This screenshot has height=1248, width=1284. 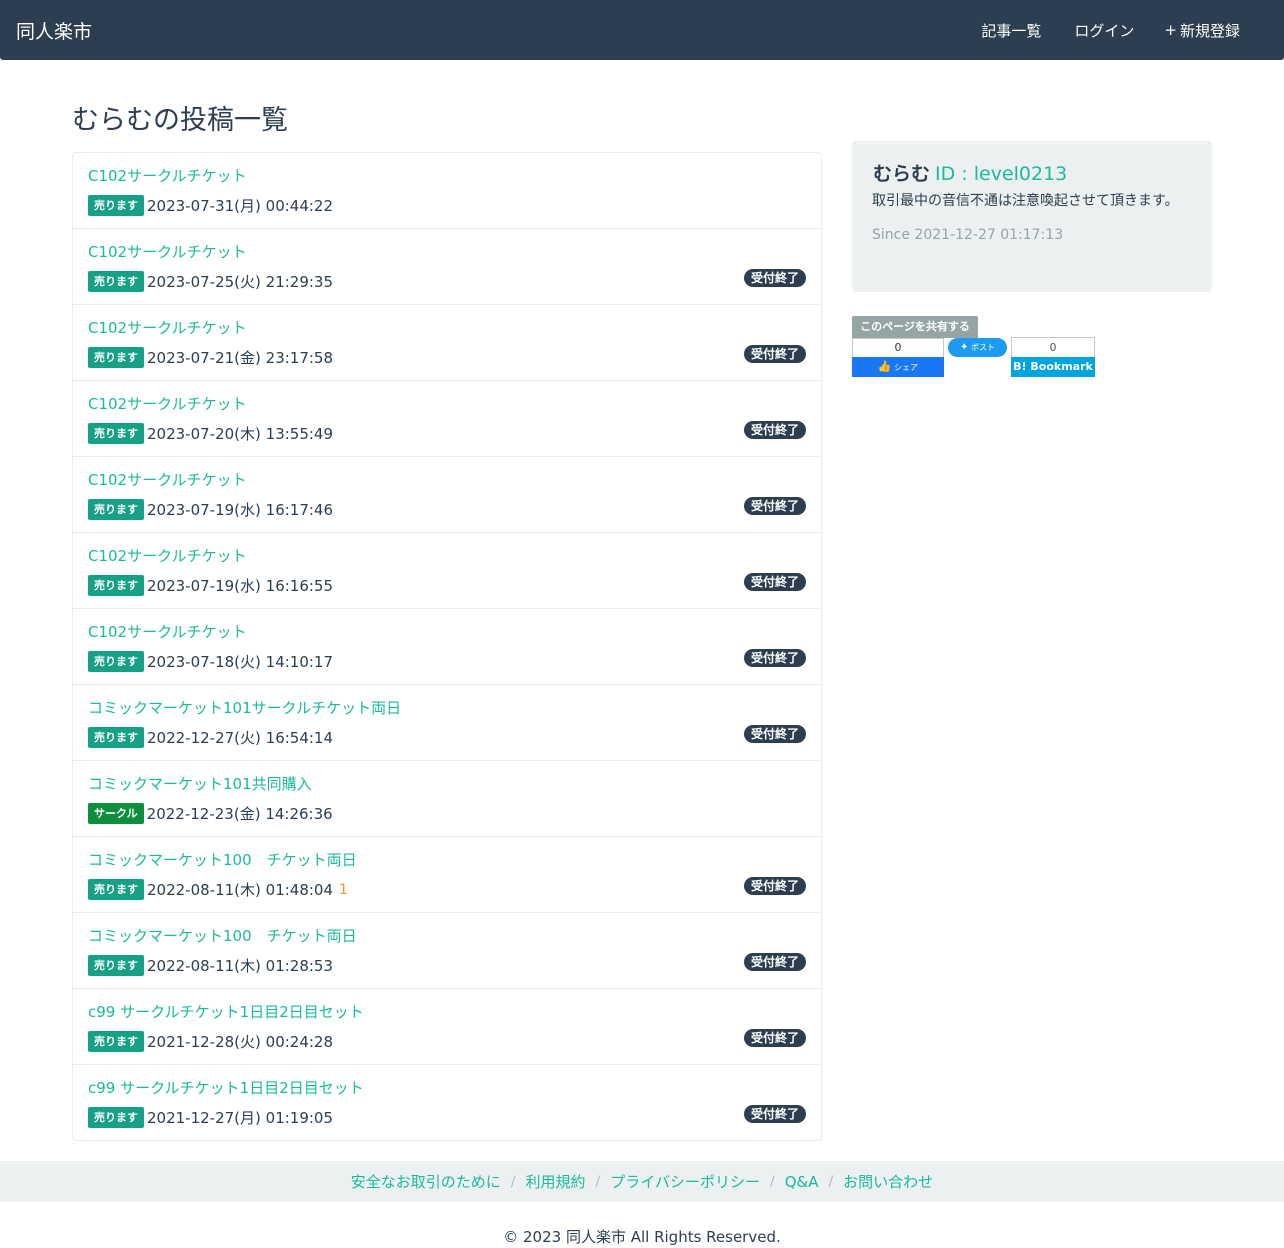 I want to click on comment-count-value: 1, so click(x=343, y=889).